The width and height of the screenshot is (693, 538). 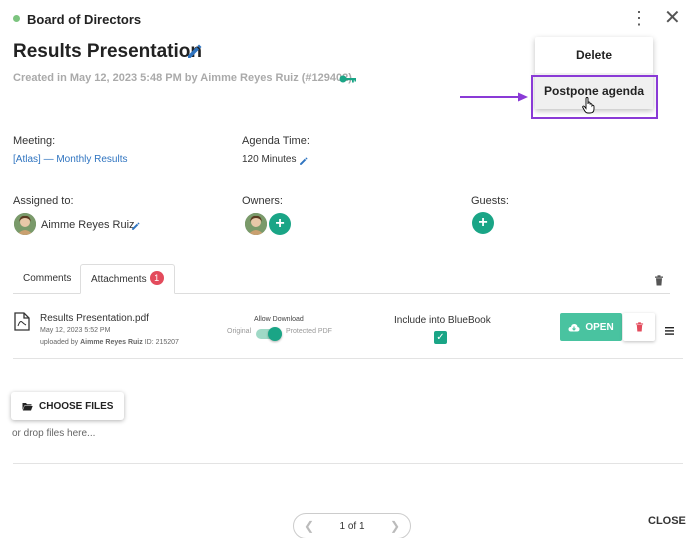 What do you see at coordinates (161, 342) in the screenshot?
I see `file-id: ID: 215207` at bounding box center [161, 342].